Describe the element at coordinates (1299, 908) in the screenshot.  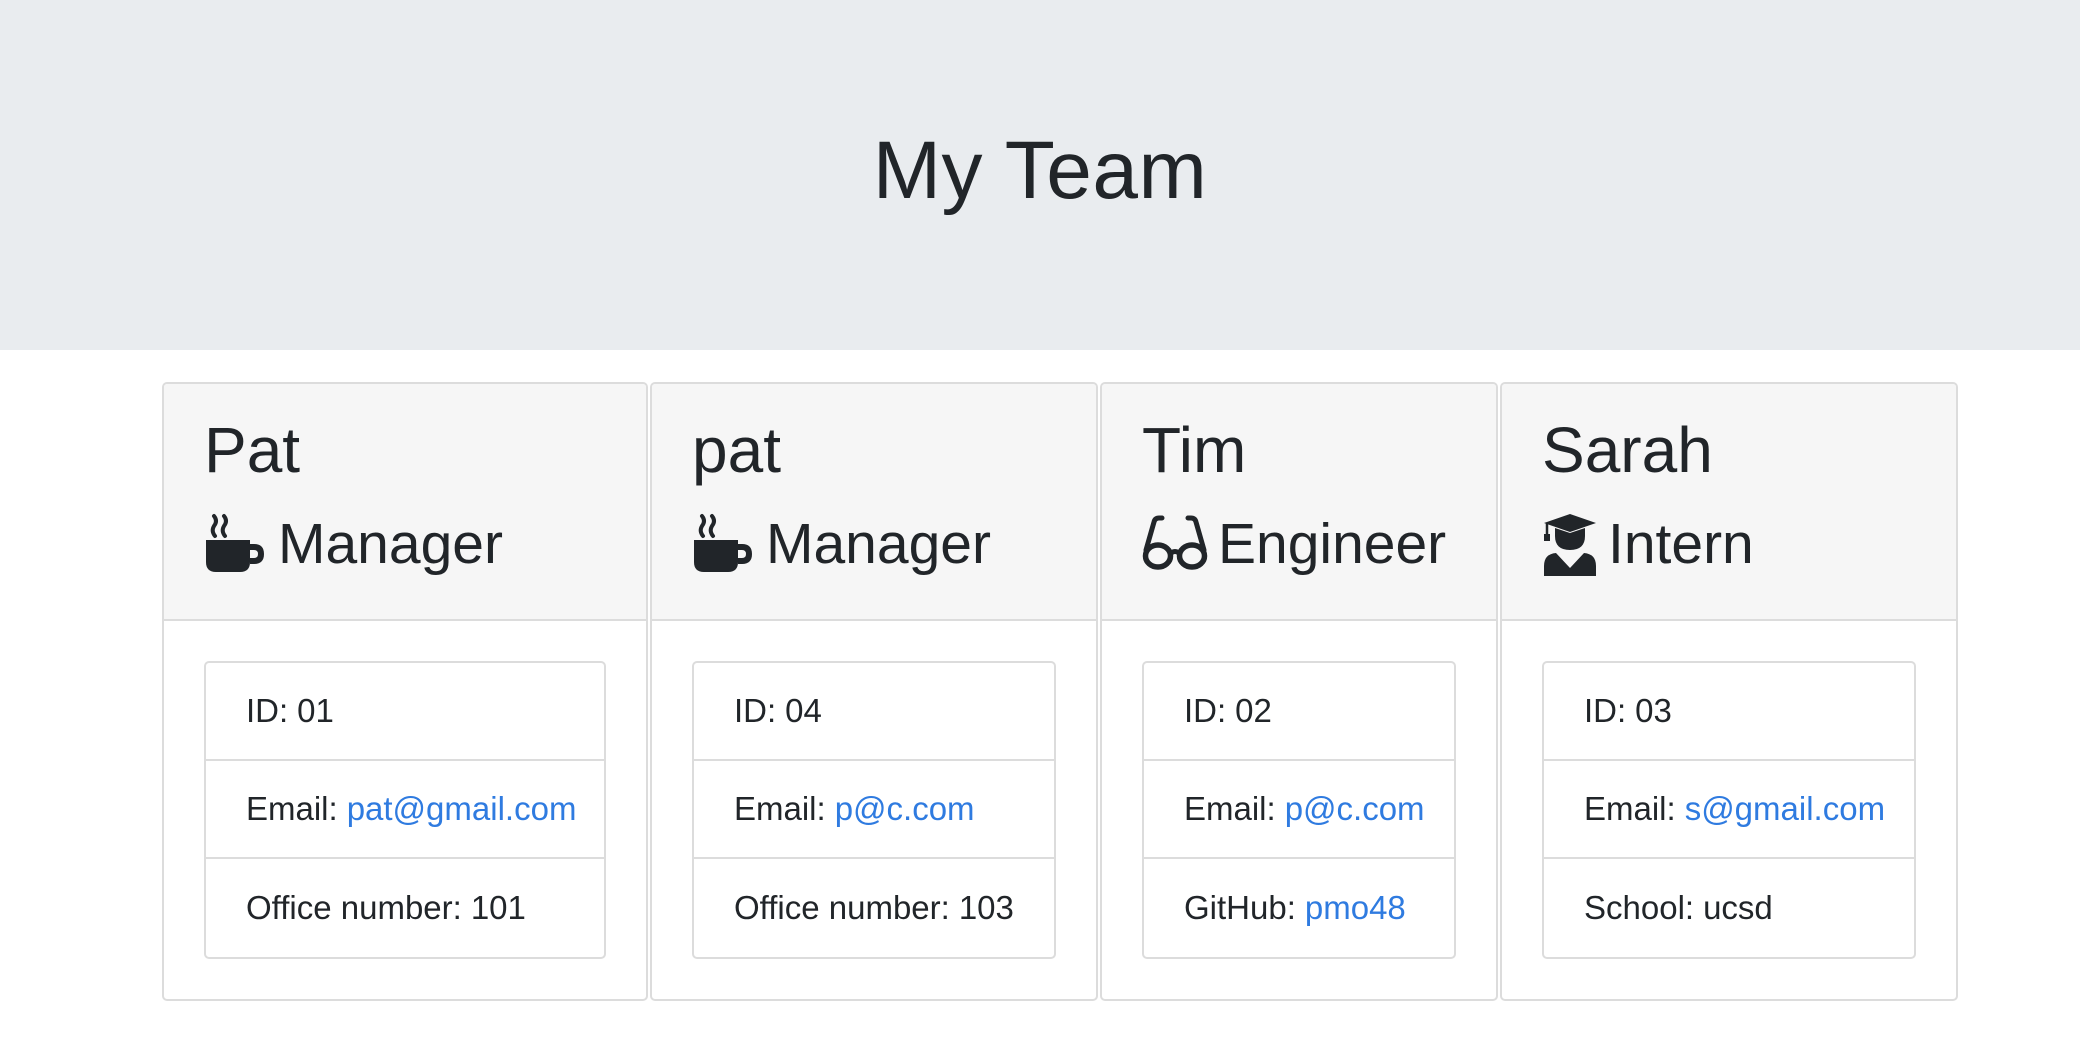
I see `list-item-github: GitHub: pmo48` at that location.